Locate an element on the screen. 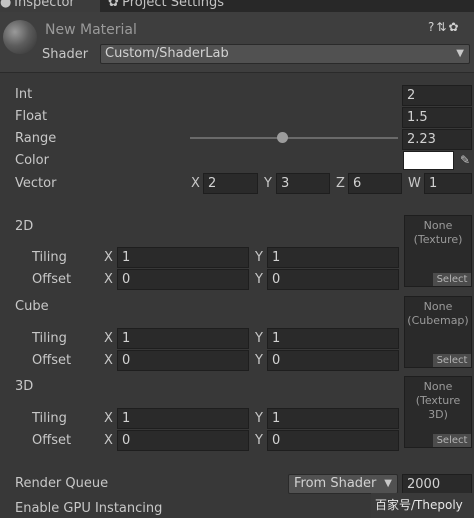  texture-2d-offset-y-field: 0 is located at coordinates (333, 279).